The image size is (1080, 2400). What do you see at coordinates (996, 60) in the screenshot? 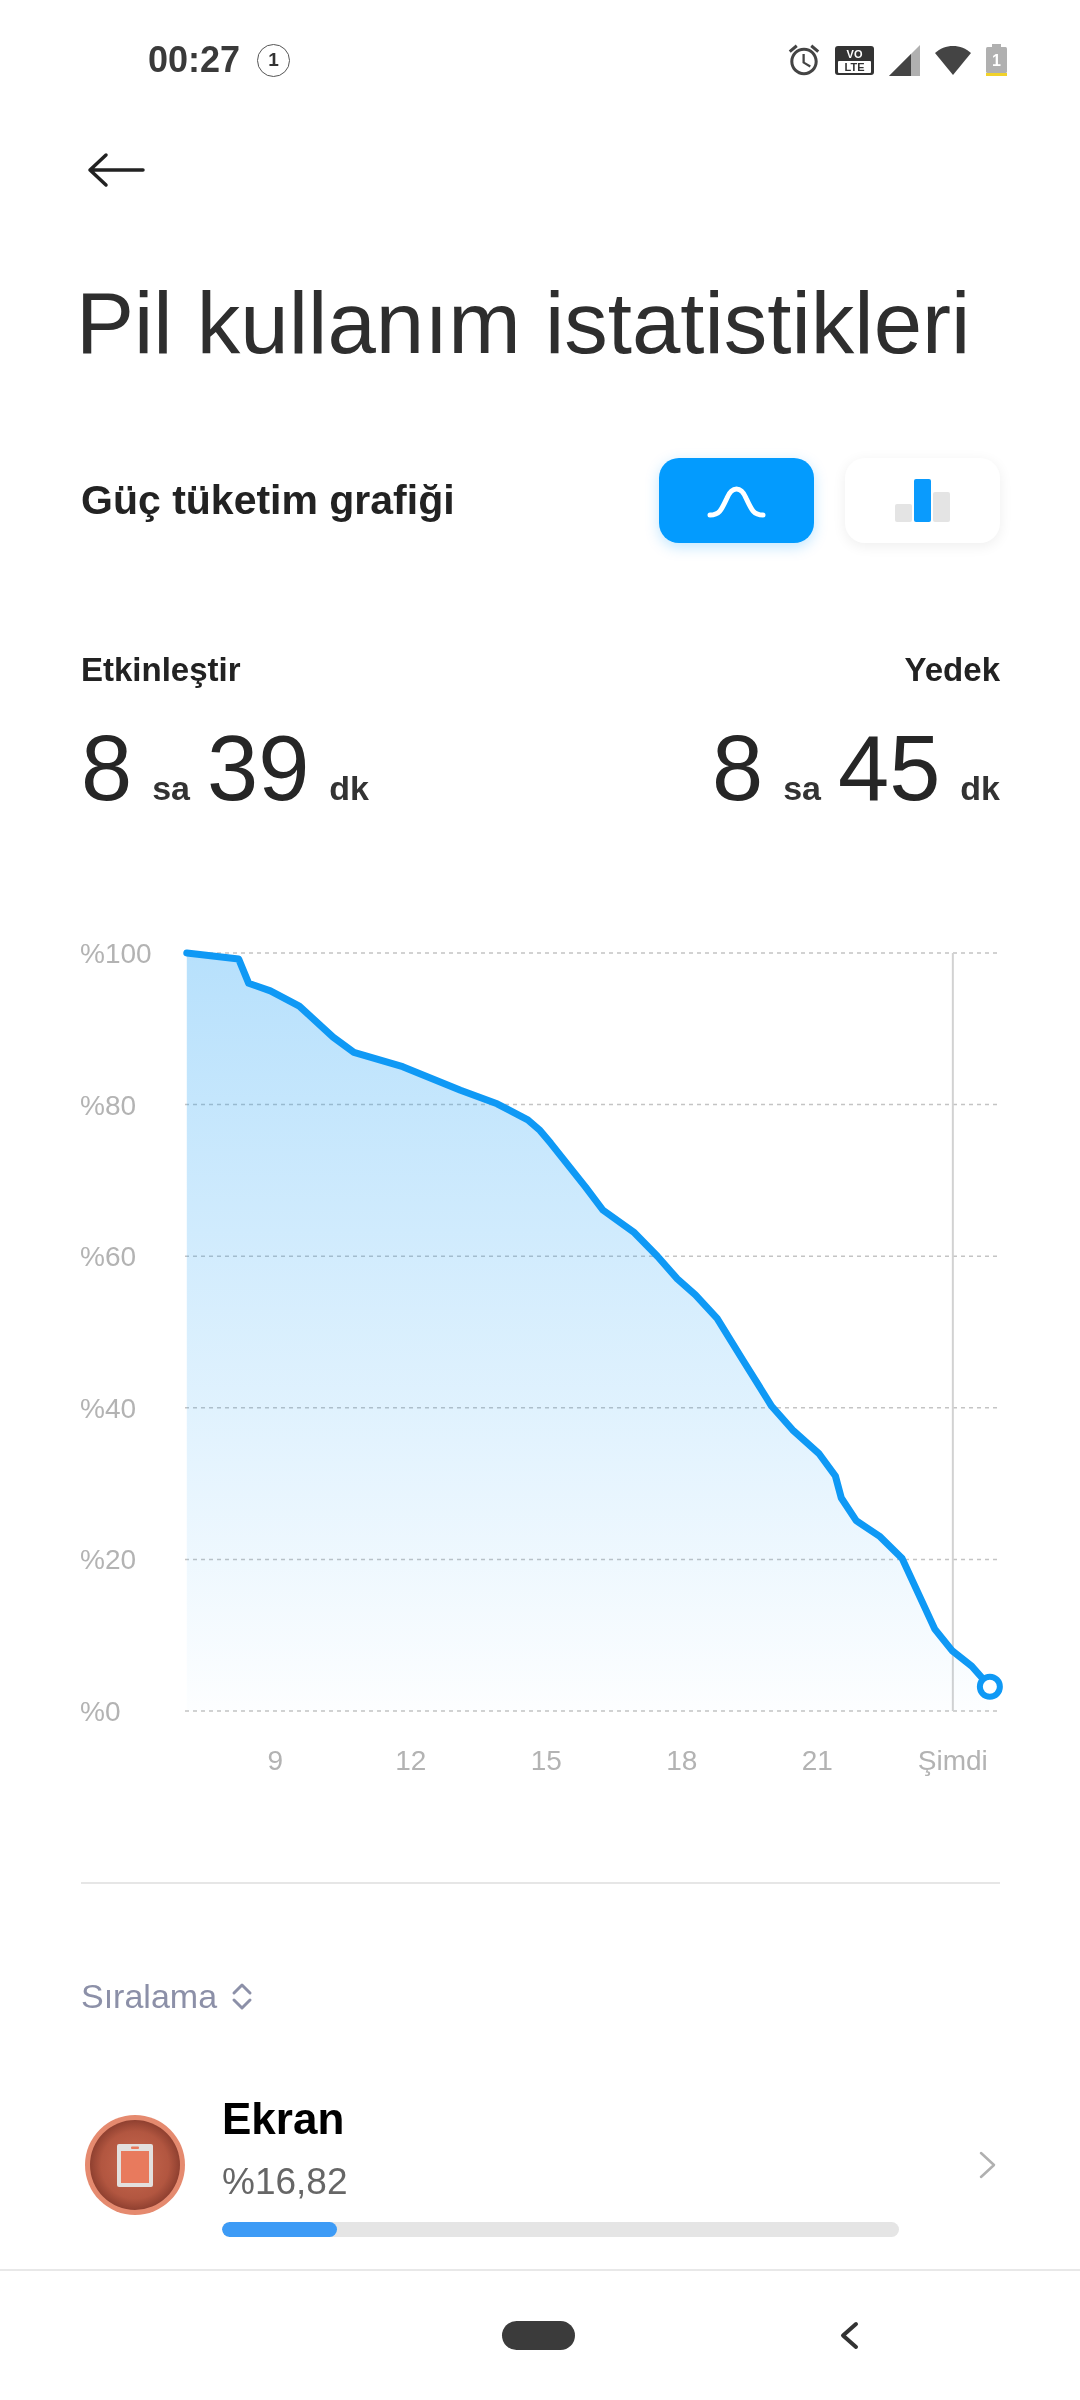
I see `battery-label: 1` at bounding box center [996, 60].